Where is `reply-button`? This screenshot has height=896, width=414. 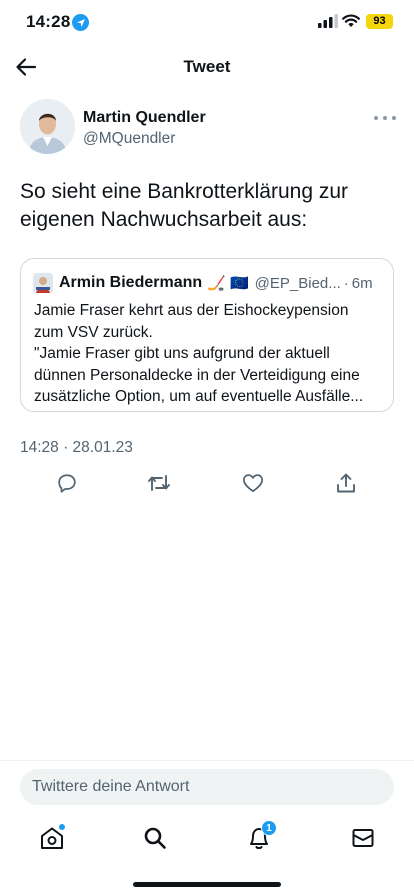 reply-button is located at coordinates (67, 483).